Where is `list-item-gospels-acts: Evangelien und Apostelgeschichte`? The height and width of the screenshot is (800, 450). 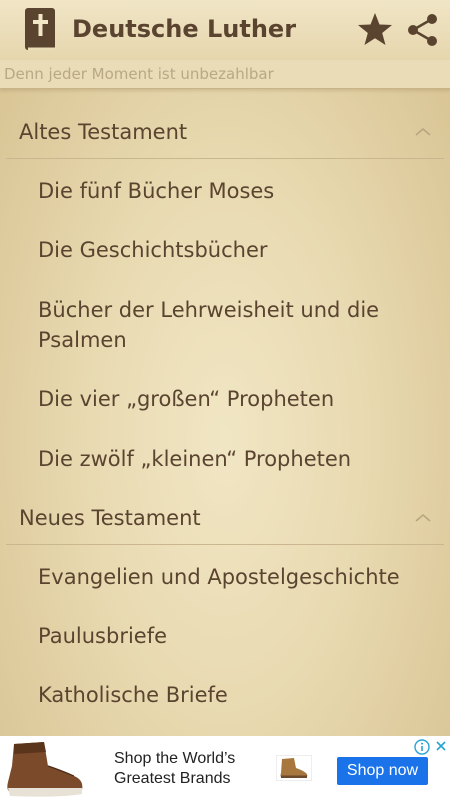
list-item-gospels-acts: Evangelien und Apostelgeschichte is located at coordinates (225, 577).